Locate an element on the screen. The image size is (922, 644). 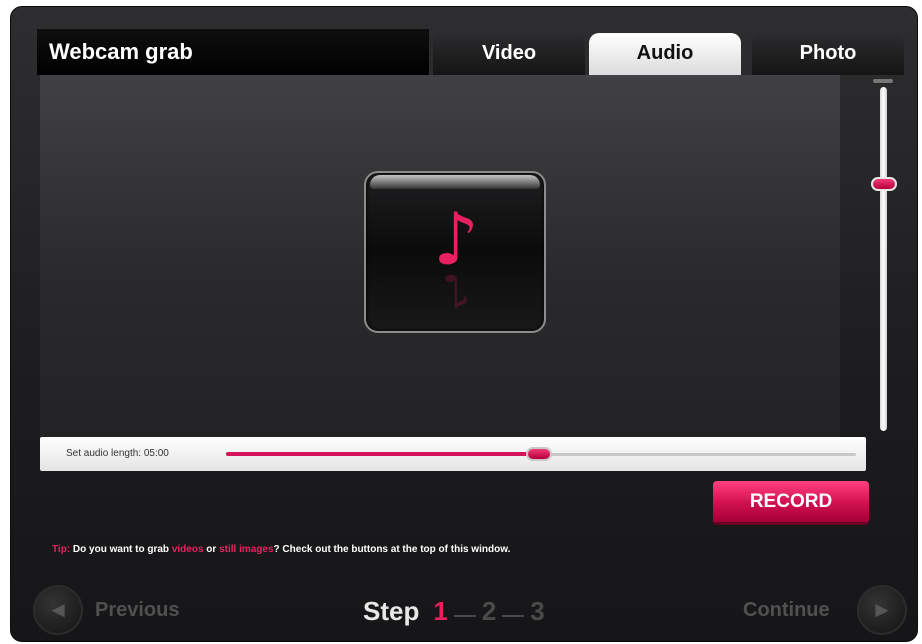
continue-button: Continue ► is located at coordinates (823, 610).